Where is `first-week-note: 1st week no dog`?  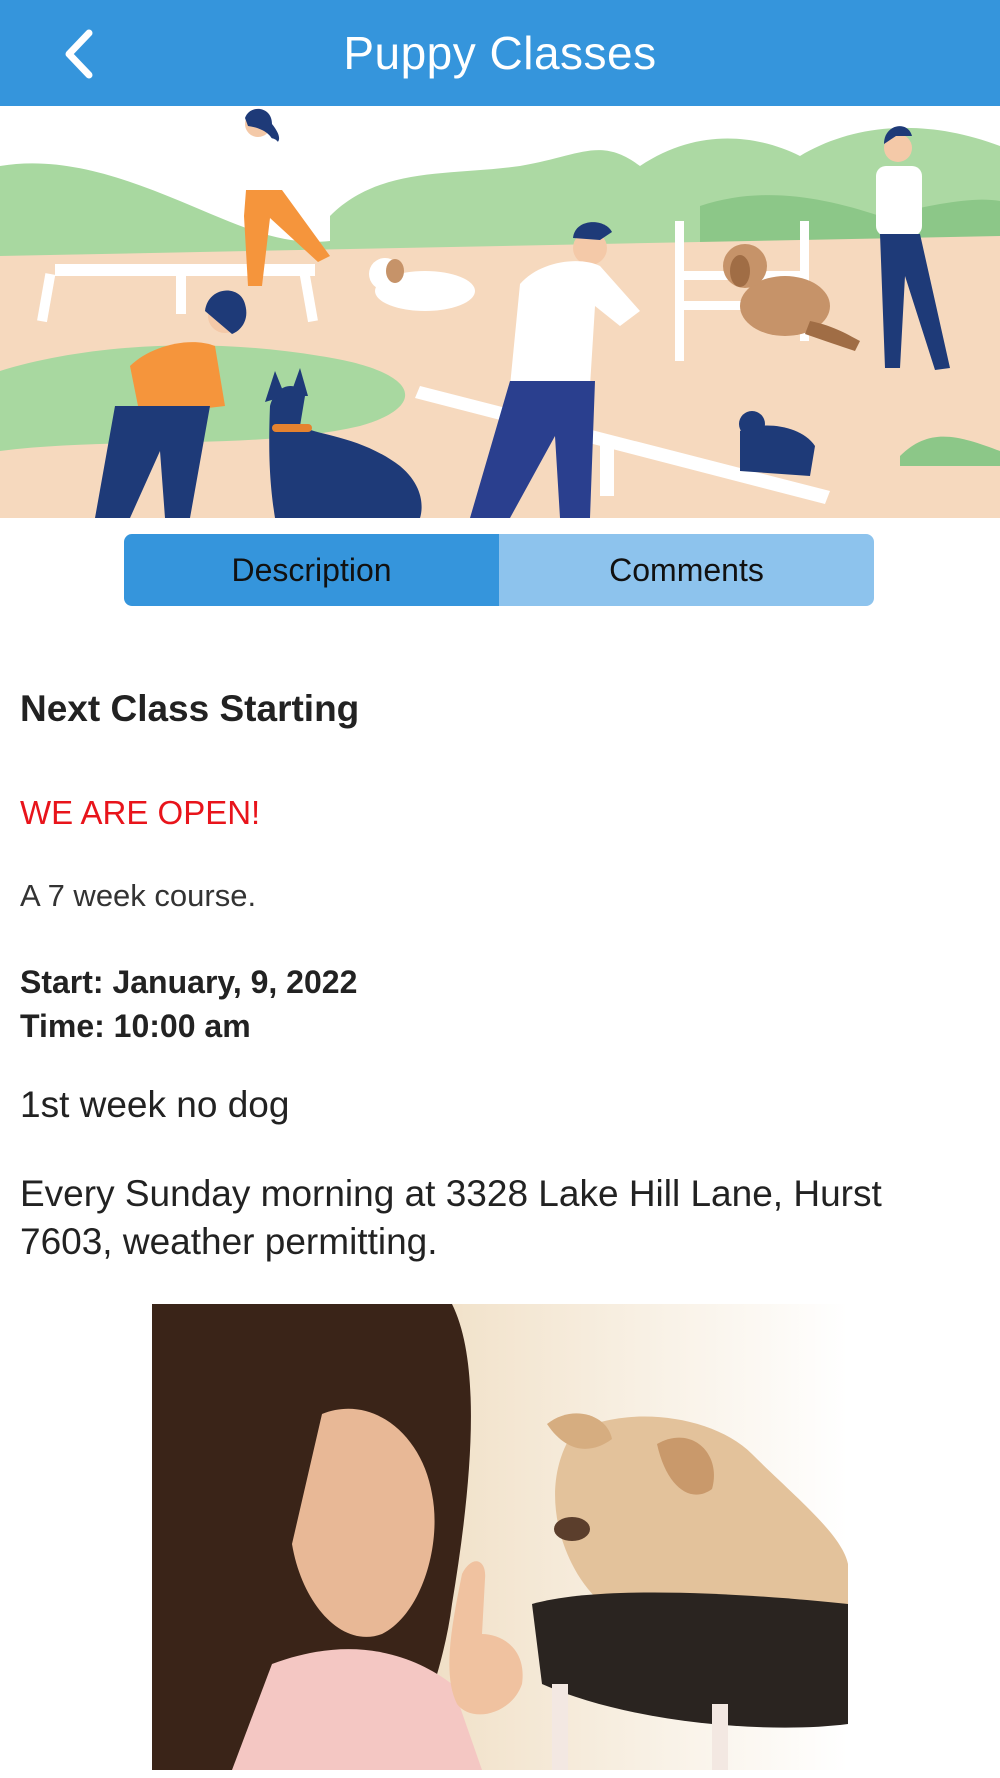
first-week-note: 1st week no dog is located at coordinates (155, 1104).